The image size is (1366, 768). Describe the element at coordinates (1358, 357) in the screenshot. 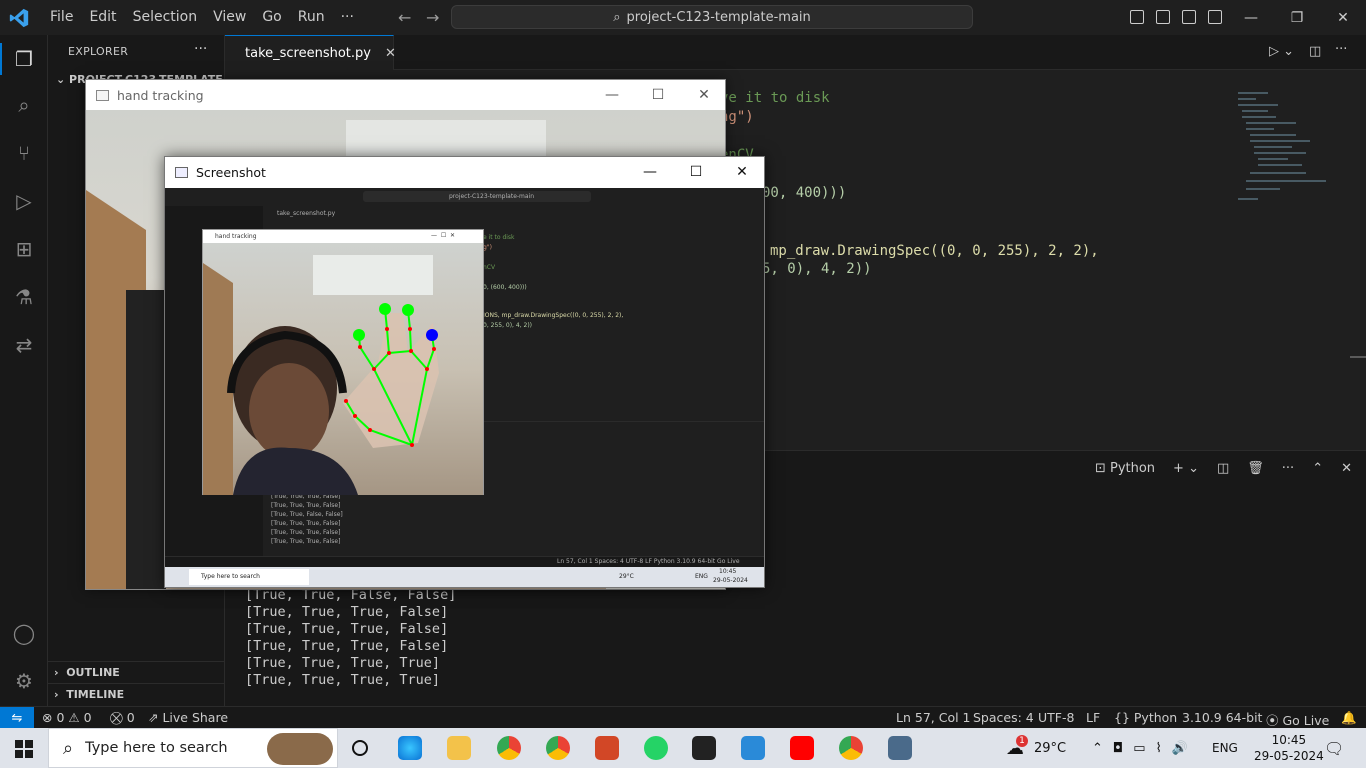

I see `scrollbar-thumb` at that location.